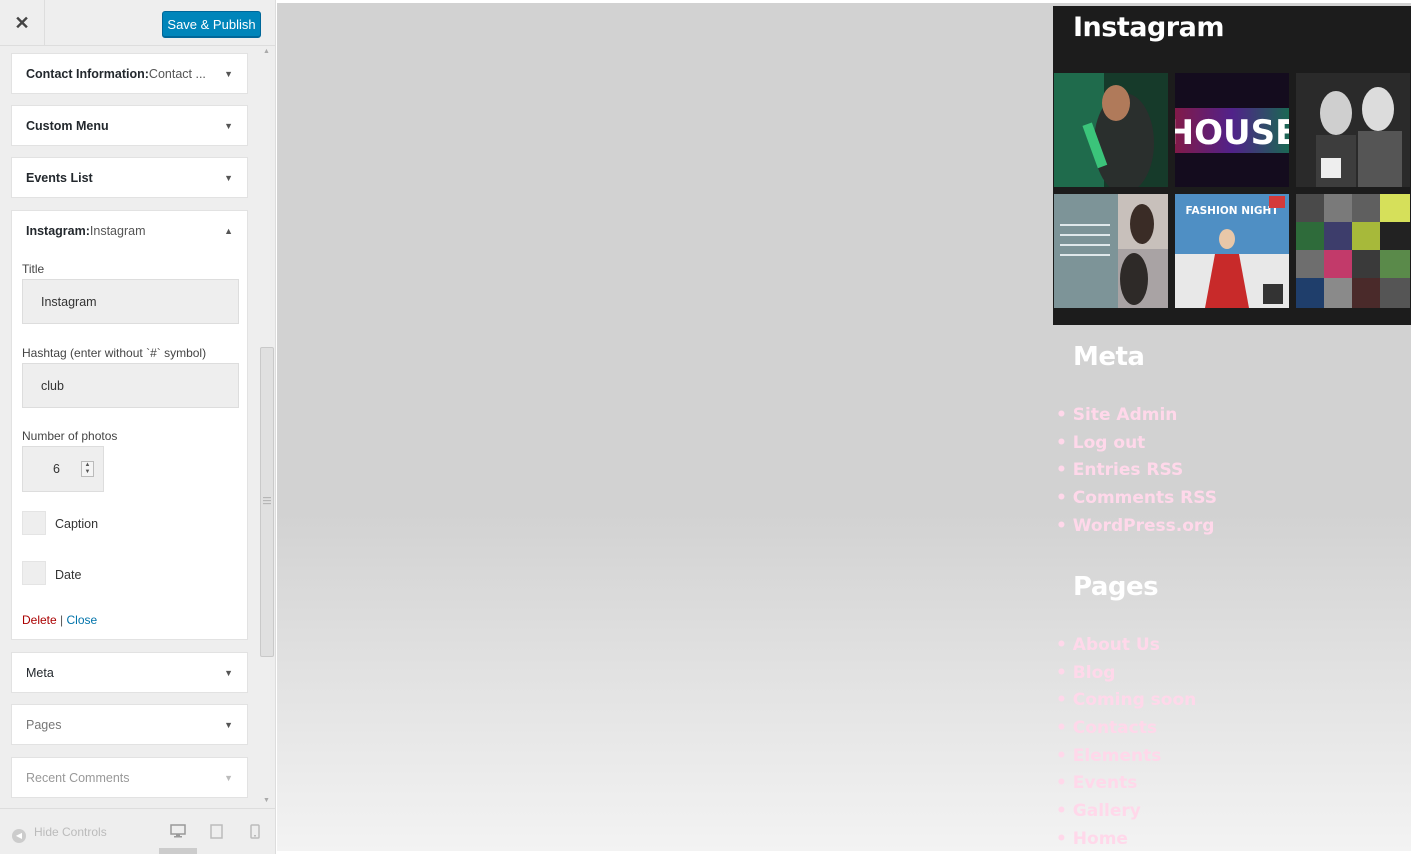 Image resolution: width=1419 pixels, height=854 pixels. Describe the element at coordinates (59, 177) in the screenshot. I see `section-title: Events List` at that location.